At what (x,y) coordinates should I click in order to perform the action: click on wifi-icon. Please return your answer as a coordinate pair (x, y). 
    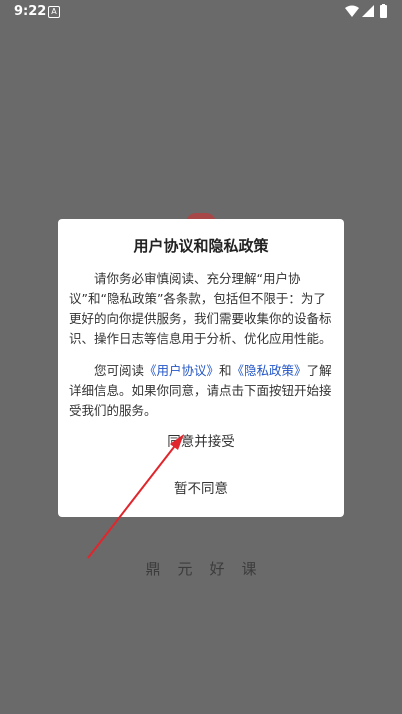
    Looking at the image, I should click on (352, 11).